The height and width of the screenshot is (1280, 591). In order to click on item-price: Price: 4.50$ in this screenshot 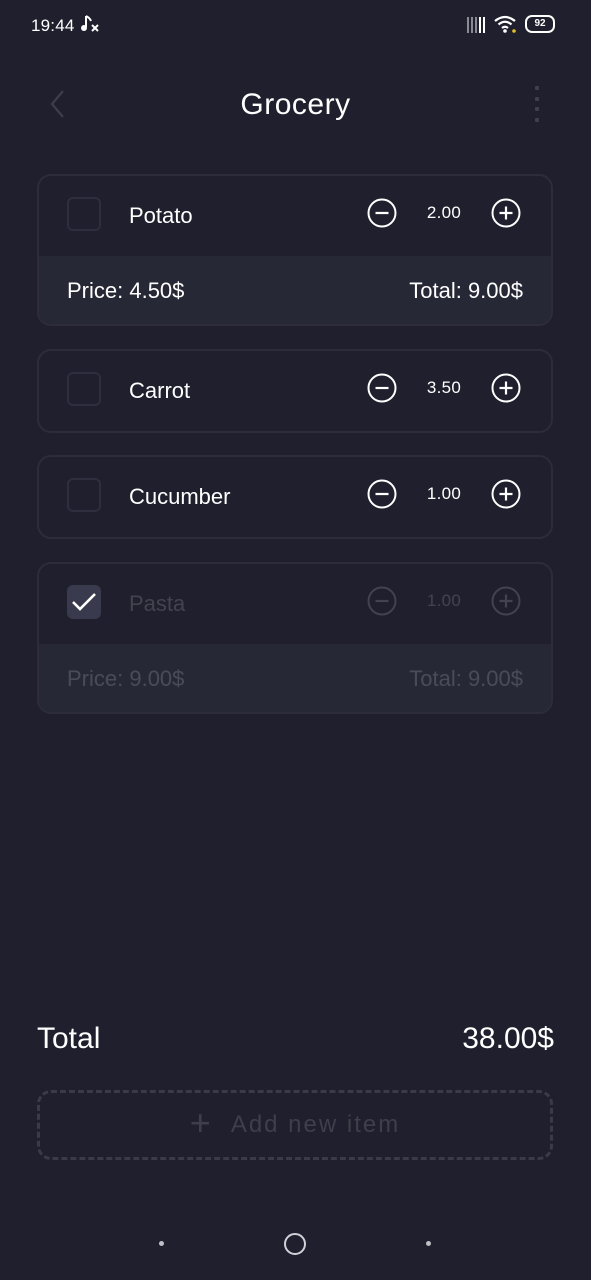, I will do `click(126, 290)`.